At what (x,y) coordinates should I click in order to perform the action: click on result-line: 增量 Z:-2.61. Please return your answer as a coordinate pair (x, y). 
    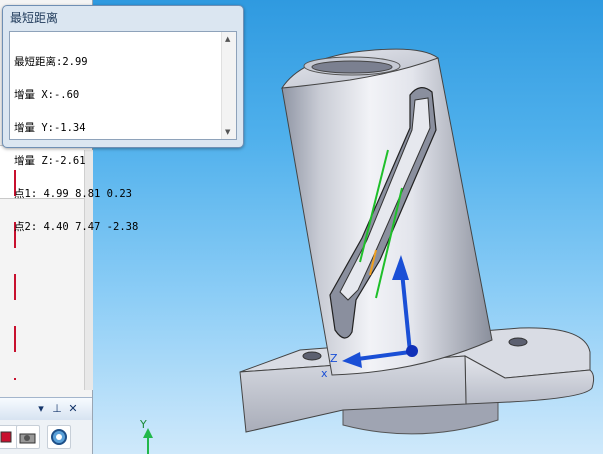
    Looking at the image, I should click on (50, 161).